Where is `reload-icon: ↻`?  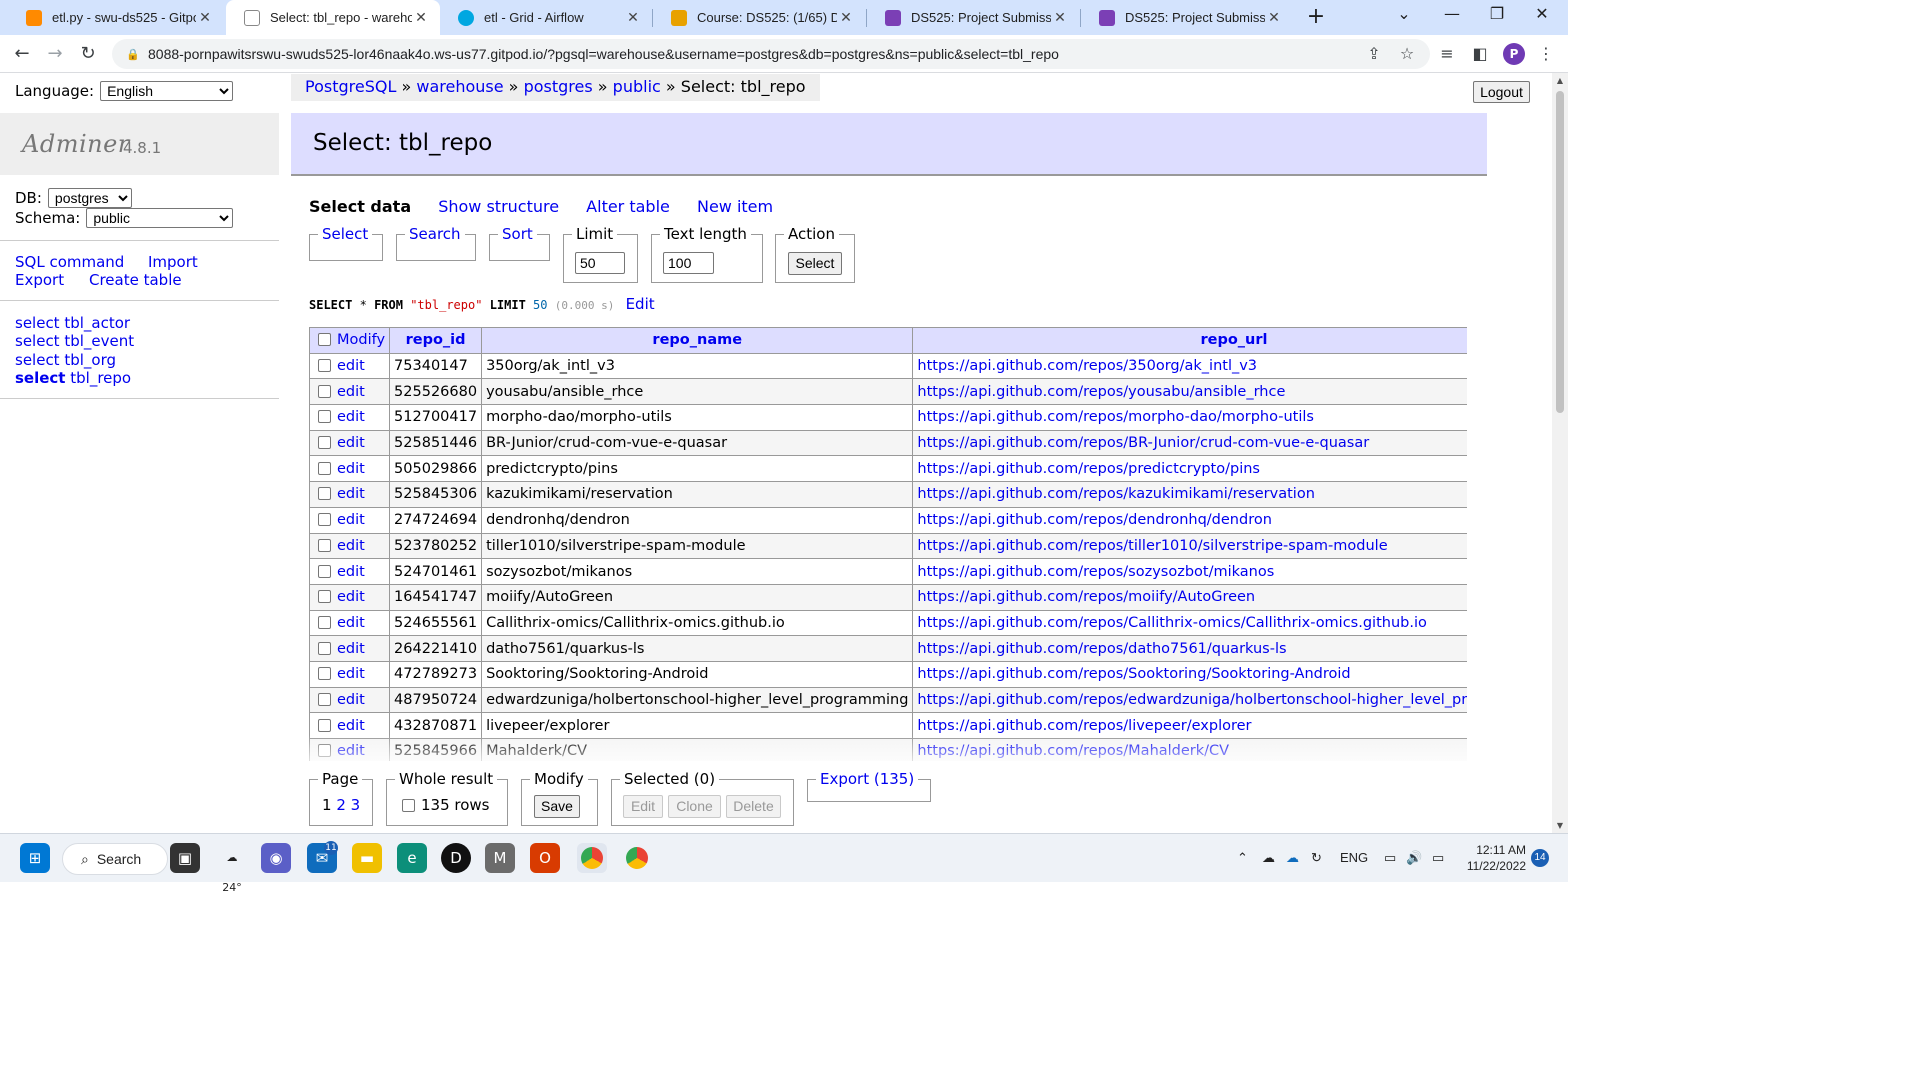
reload-icon: ↻ is located at coordinates (88, 54).